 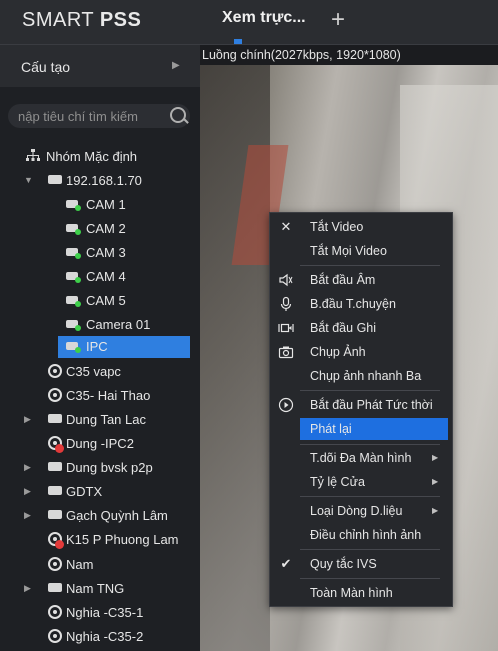 I want to click on tree-item-camera-01: Camera 01, so click(x=128, y=325).